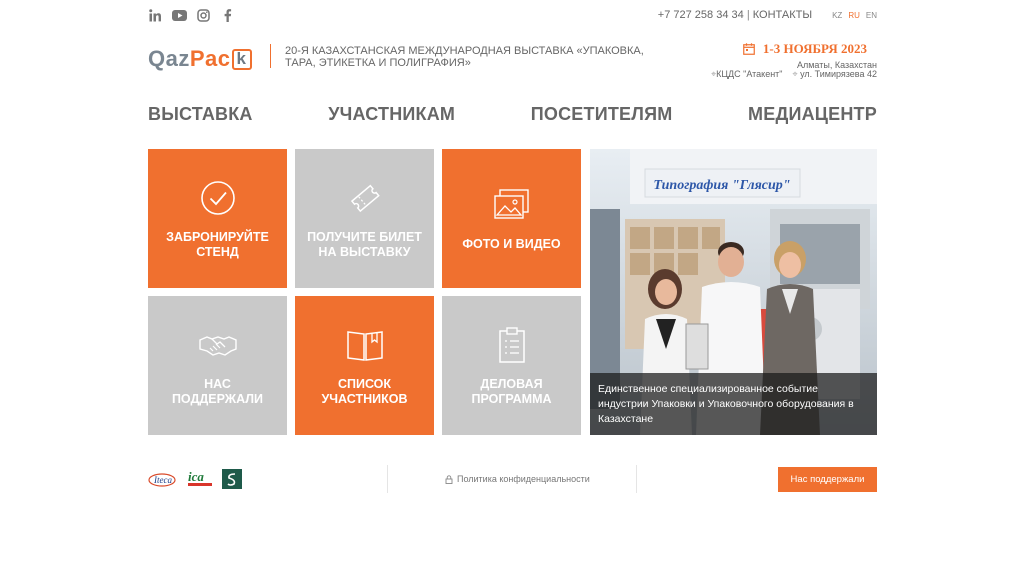 This screenshot has height=576, width=1024. I want to click on ticket-icon, so click(365, 198).